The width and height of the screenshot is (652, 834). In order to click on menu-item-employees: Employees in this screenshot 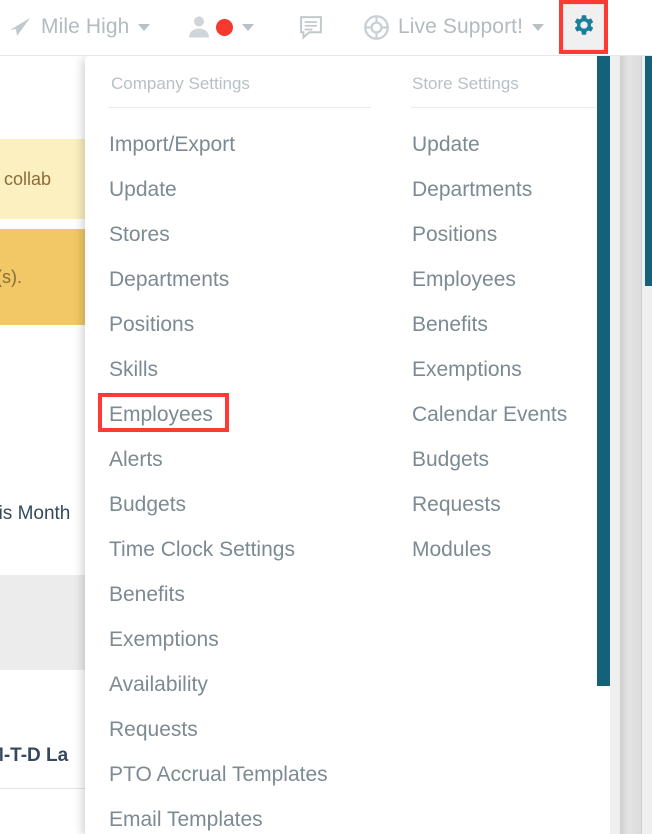, I will do `click(247, 414)`.